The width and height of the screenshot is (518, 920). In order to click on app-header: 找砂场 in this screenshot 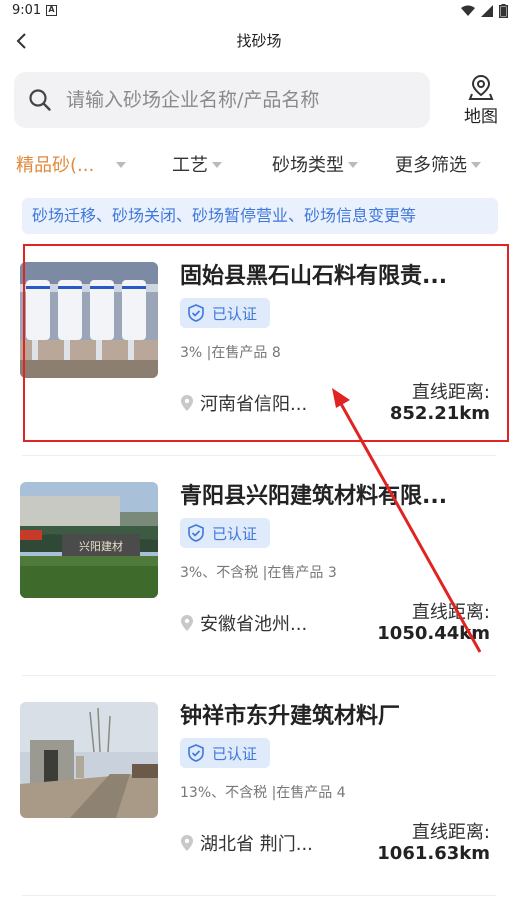, I will do `click(259, 41)`.